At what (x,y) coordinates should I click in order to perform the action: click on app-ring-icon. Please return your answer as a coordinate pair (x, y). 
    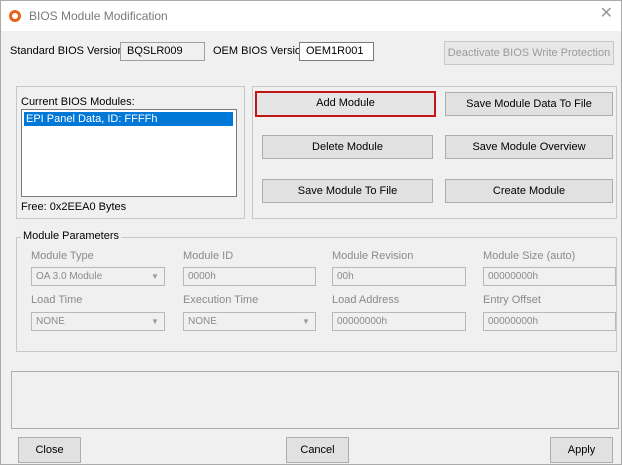
    Looking at the image, I should click on (15, 16).